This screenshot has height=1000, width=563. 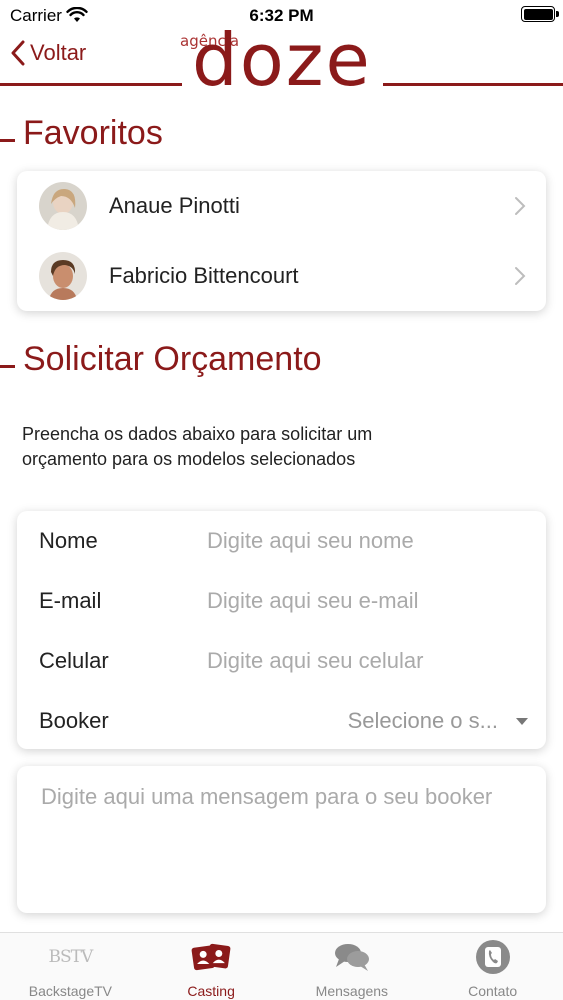 I want to click on quote-section-title: Solicitar Orçamento, so click(x=161, y=359).